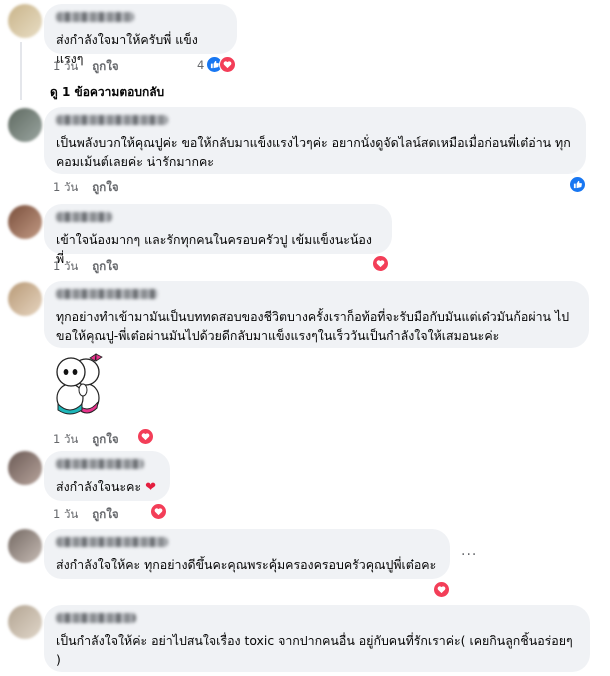 Image resolution: width=610 pixels, height=676 pixels. What do you see at coordinates (201, 64) in the screenshot?
I see `reaction-count: 4` at bounding box center [201, 64].